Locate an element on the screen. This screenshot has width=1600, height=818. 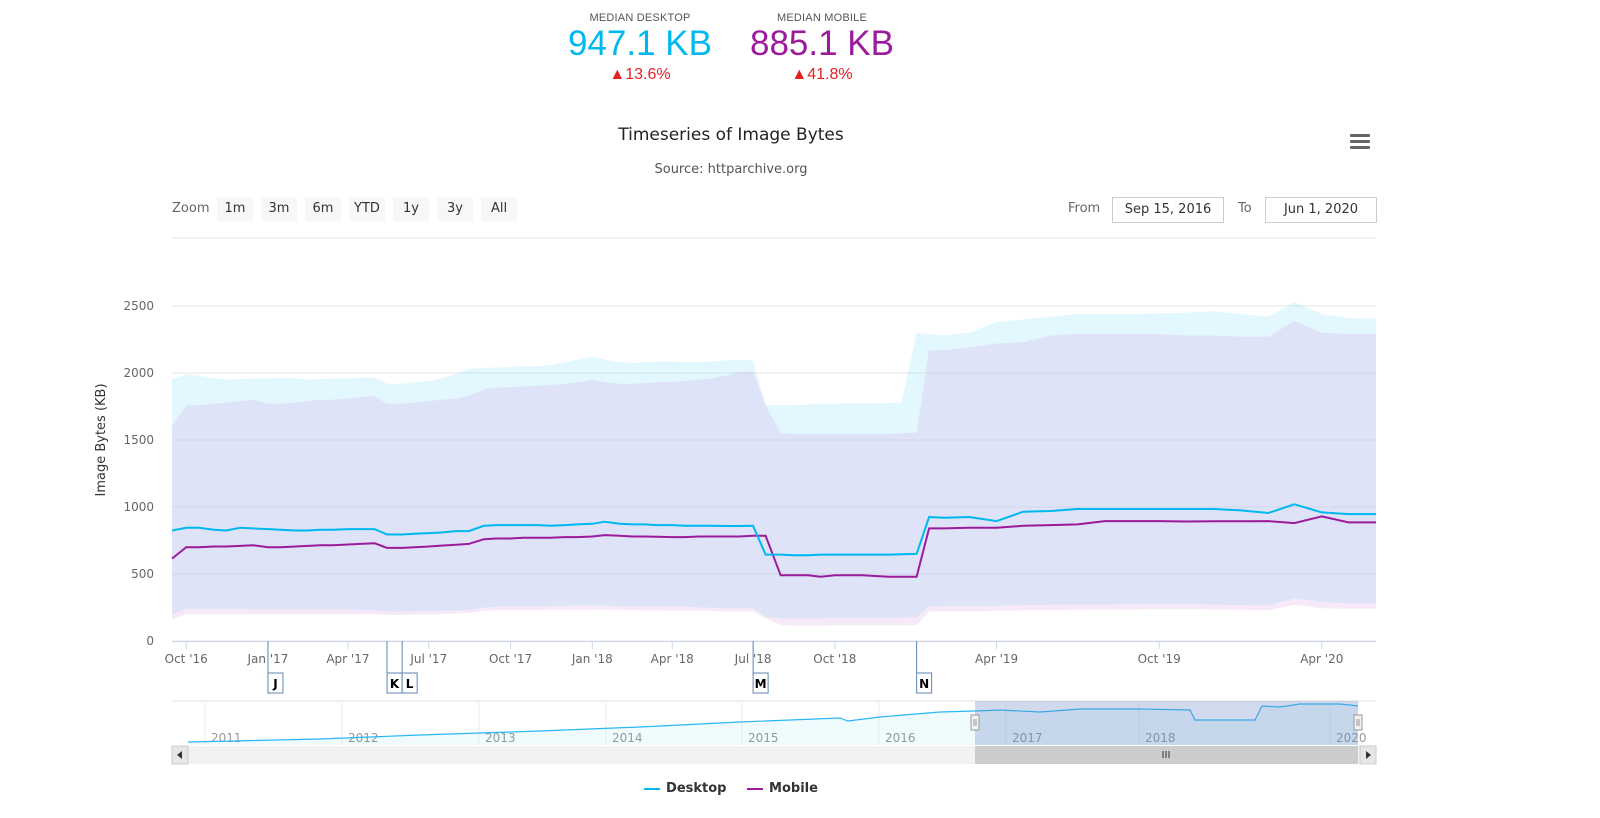
zoom-3m-button: 3m is located at coordinates (279, 209).